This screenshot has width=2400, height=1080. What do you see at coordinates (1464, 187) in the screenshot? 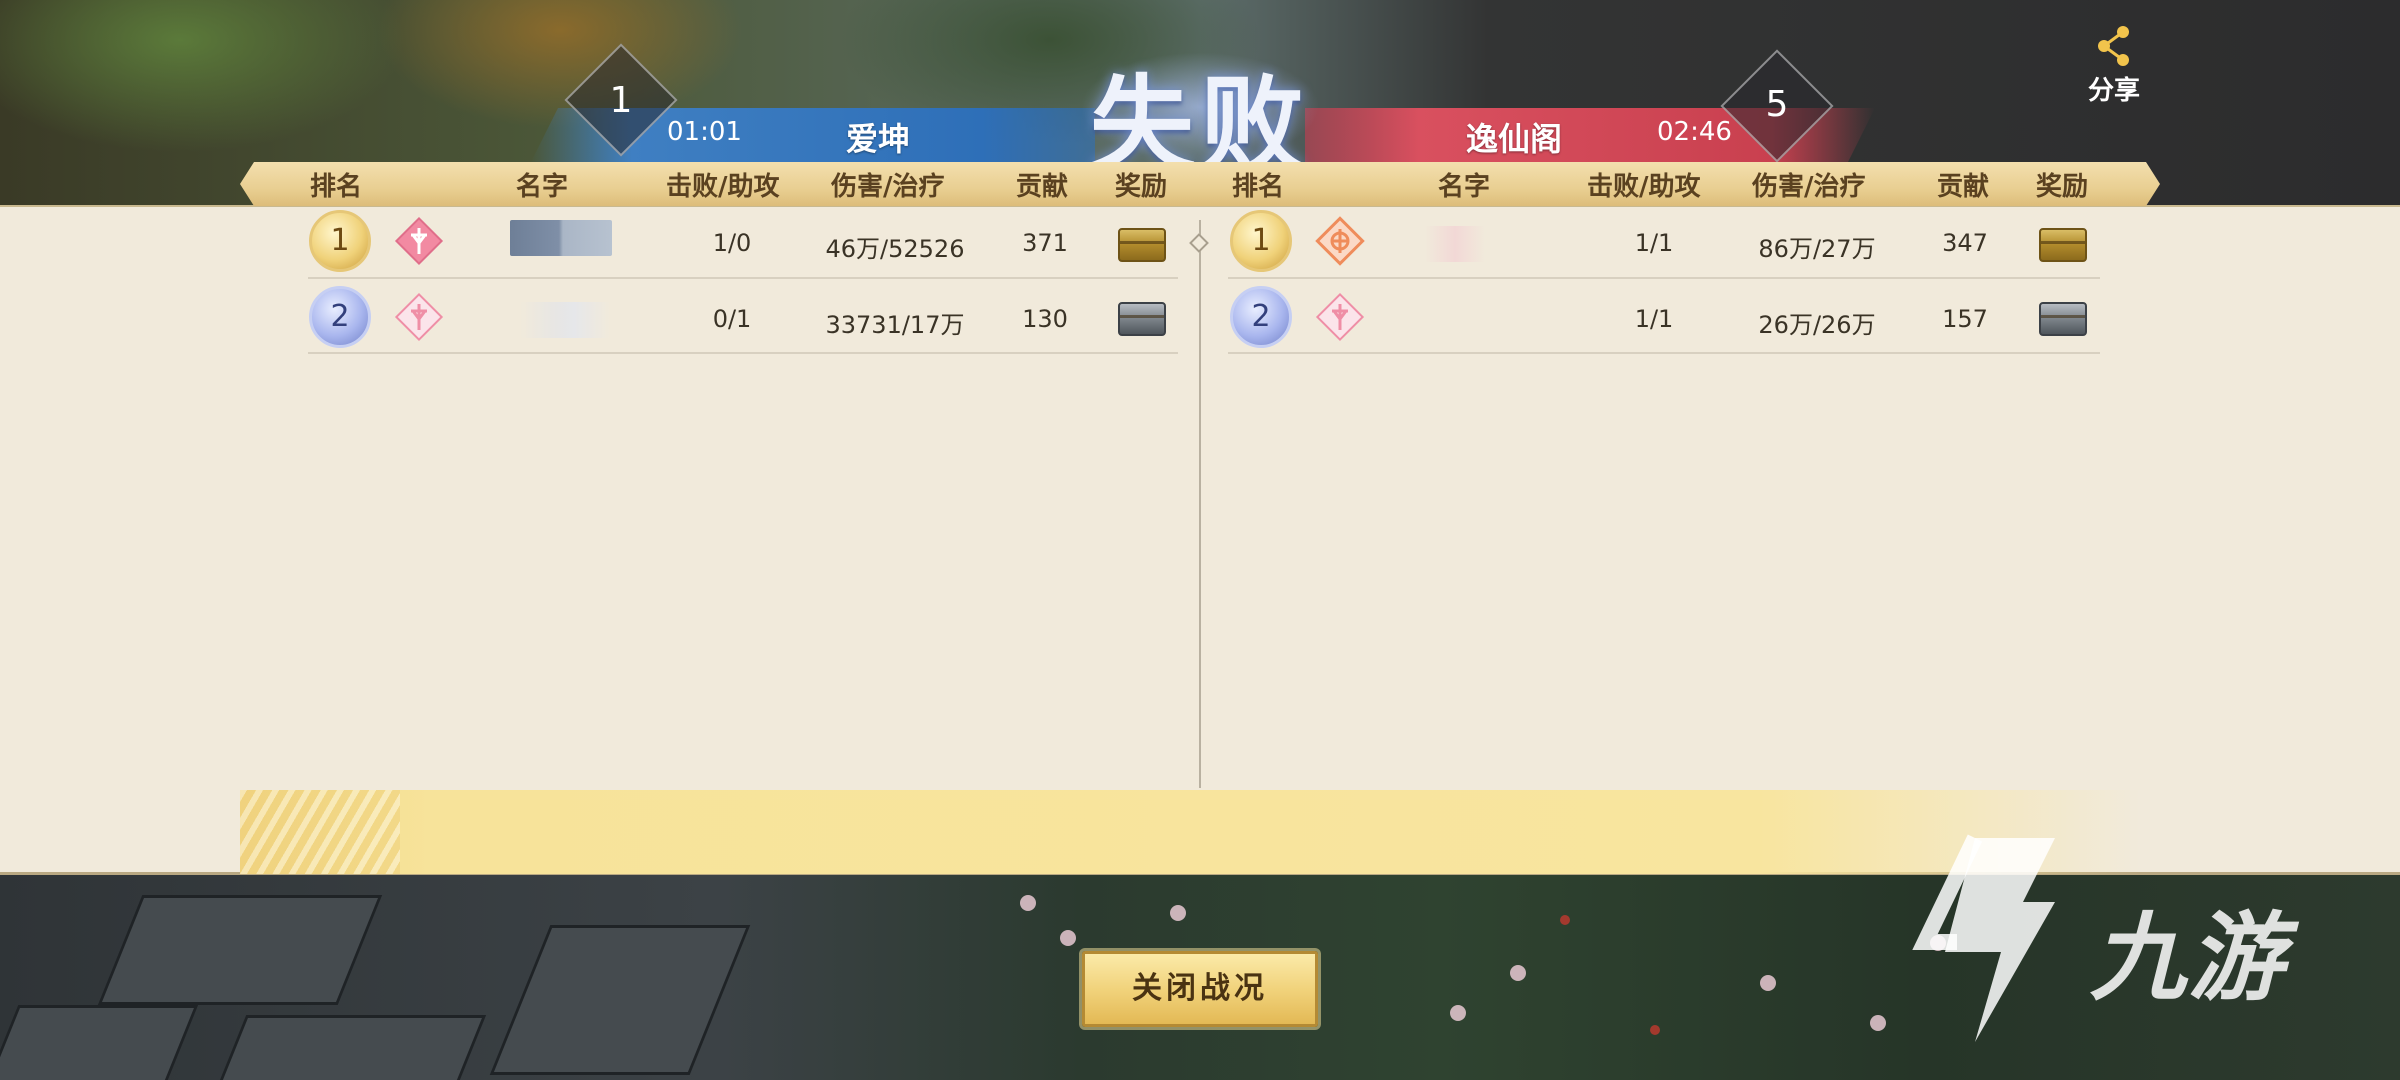
I see `right-header-name: 名字` at bounding box center [1464, 187].